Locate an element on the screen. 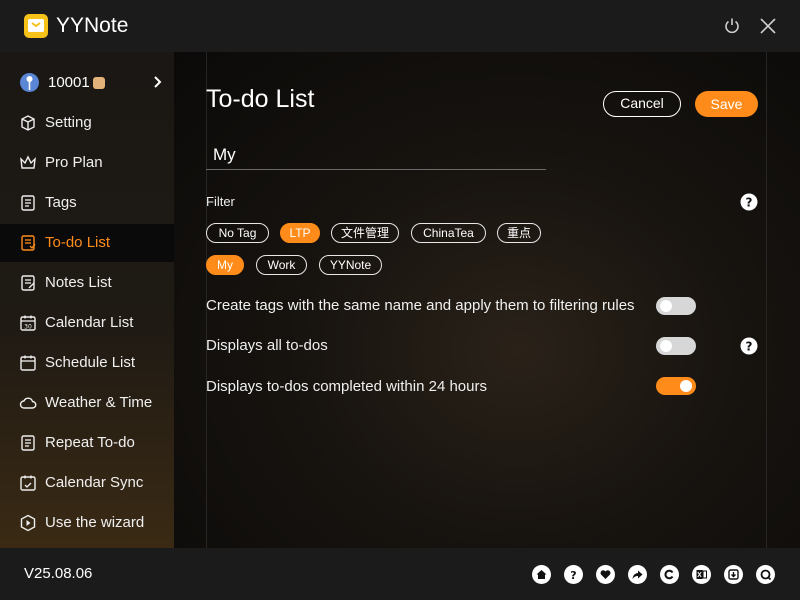 Image resolution: width=800 pixels, height=600 pixels. sidebar-item-calendar-sync: Calendar Sync is located at coordinates (87, 483).